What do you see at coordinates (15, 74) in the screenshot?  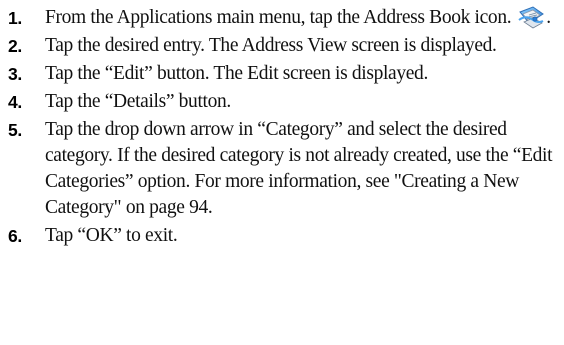 I see `step-number: 3.` at bounding box center [15, 74].